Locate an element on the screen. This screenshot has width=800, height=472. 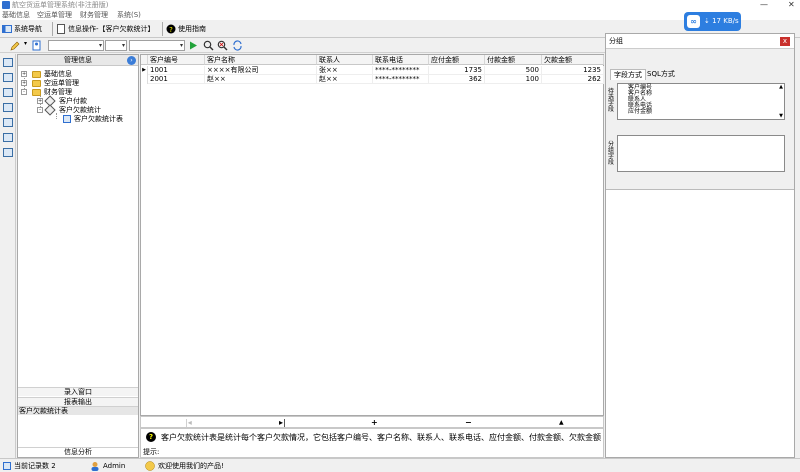
nav-icon is located at coordinates (7, 29).